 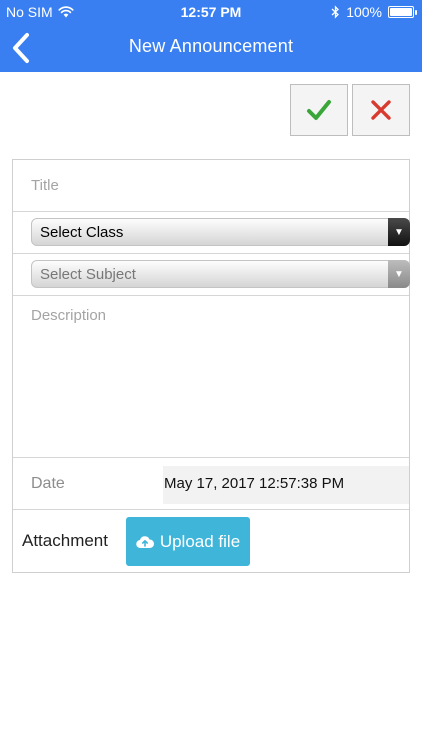 I want to click on subject-row: Select Subject ▼, so click(x=211, y=275).